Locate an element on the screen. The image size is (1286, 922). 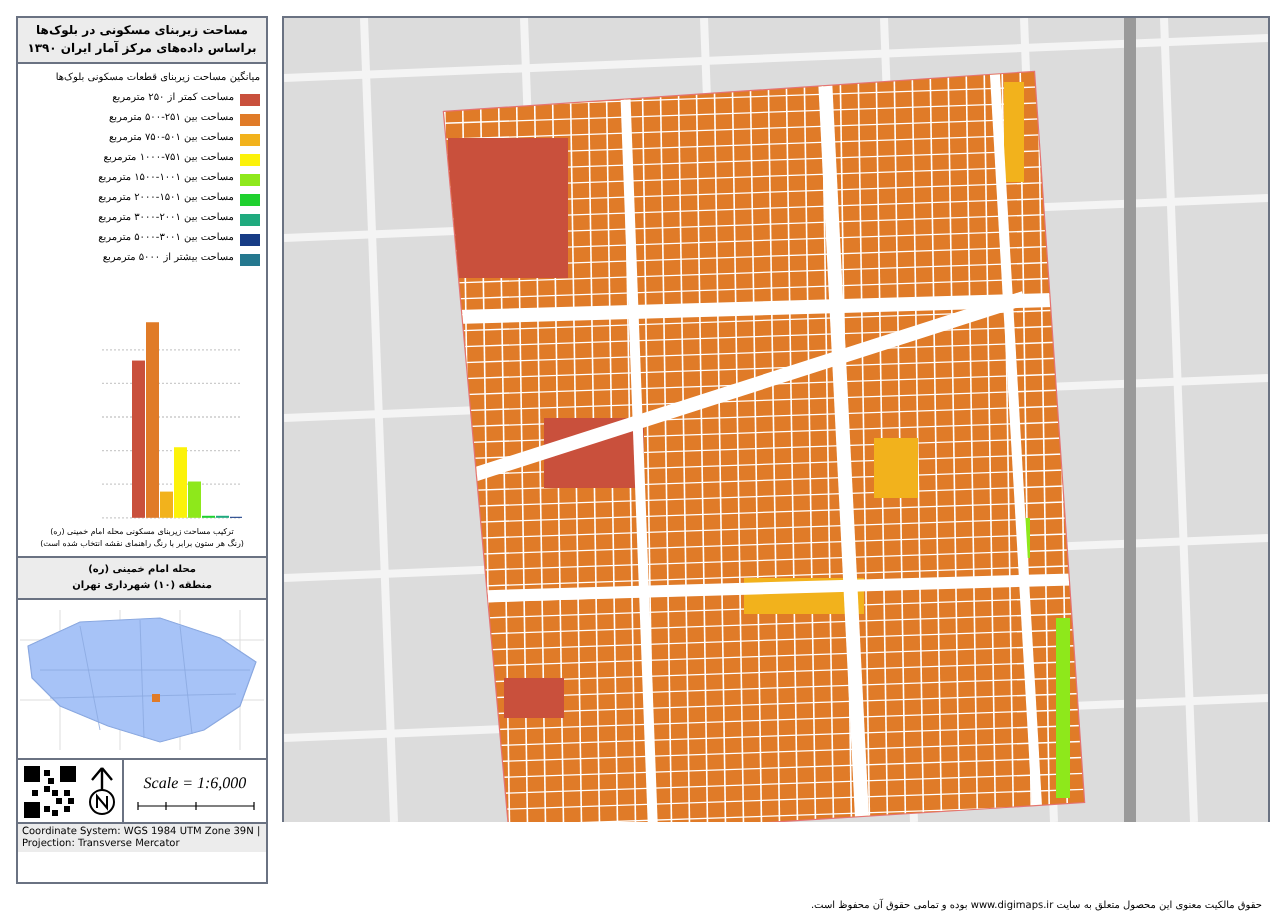
qr-code-icon is located at coordinates (50, 792).